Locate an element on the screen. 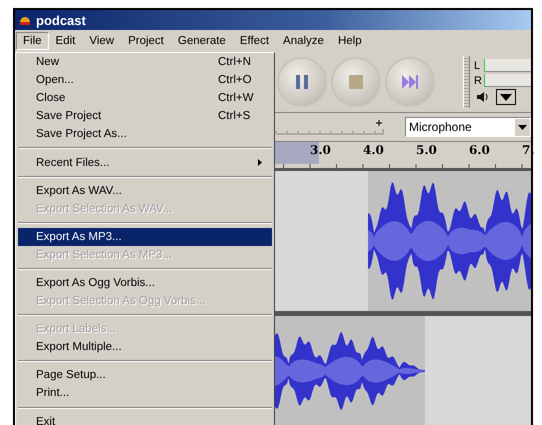 The height and width of the screenshot is (425, 542). menu-item: View is located at coordinates (102, 41).